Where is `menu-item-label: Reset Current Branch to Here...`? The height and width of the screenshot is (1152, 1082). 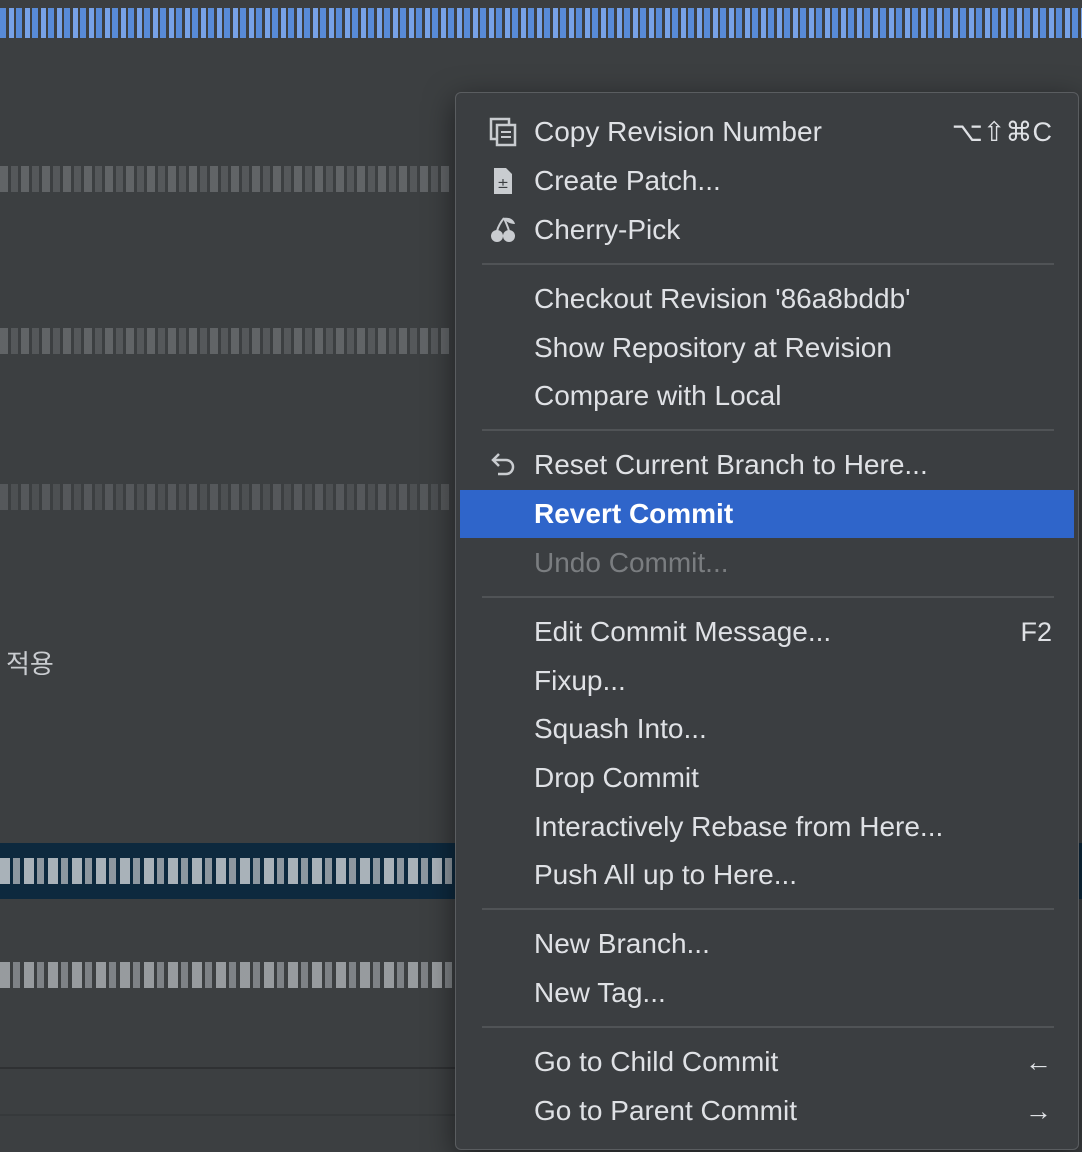 menu-item-label: Reset Current Branch to Here... is located at coordinates (731, 464).